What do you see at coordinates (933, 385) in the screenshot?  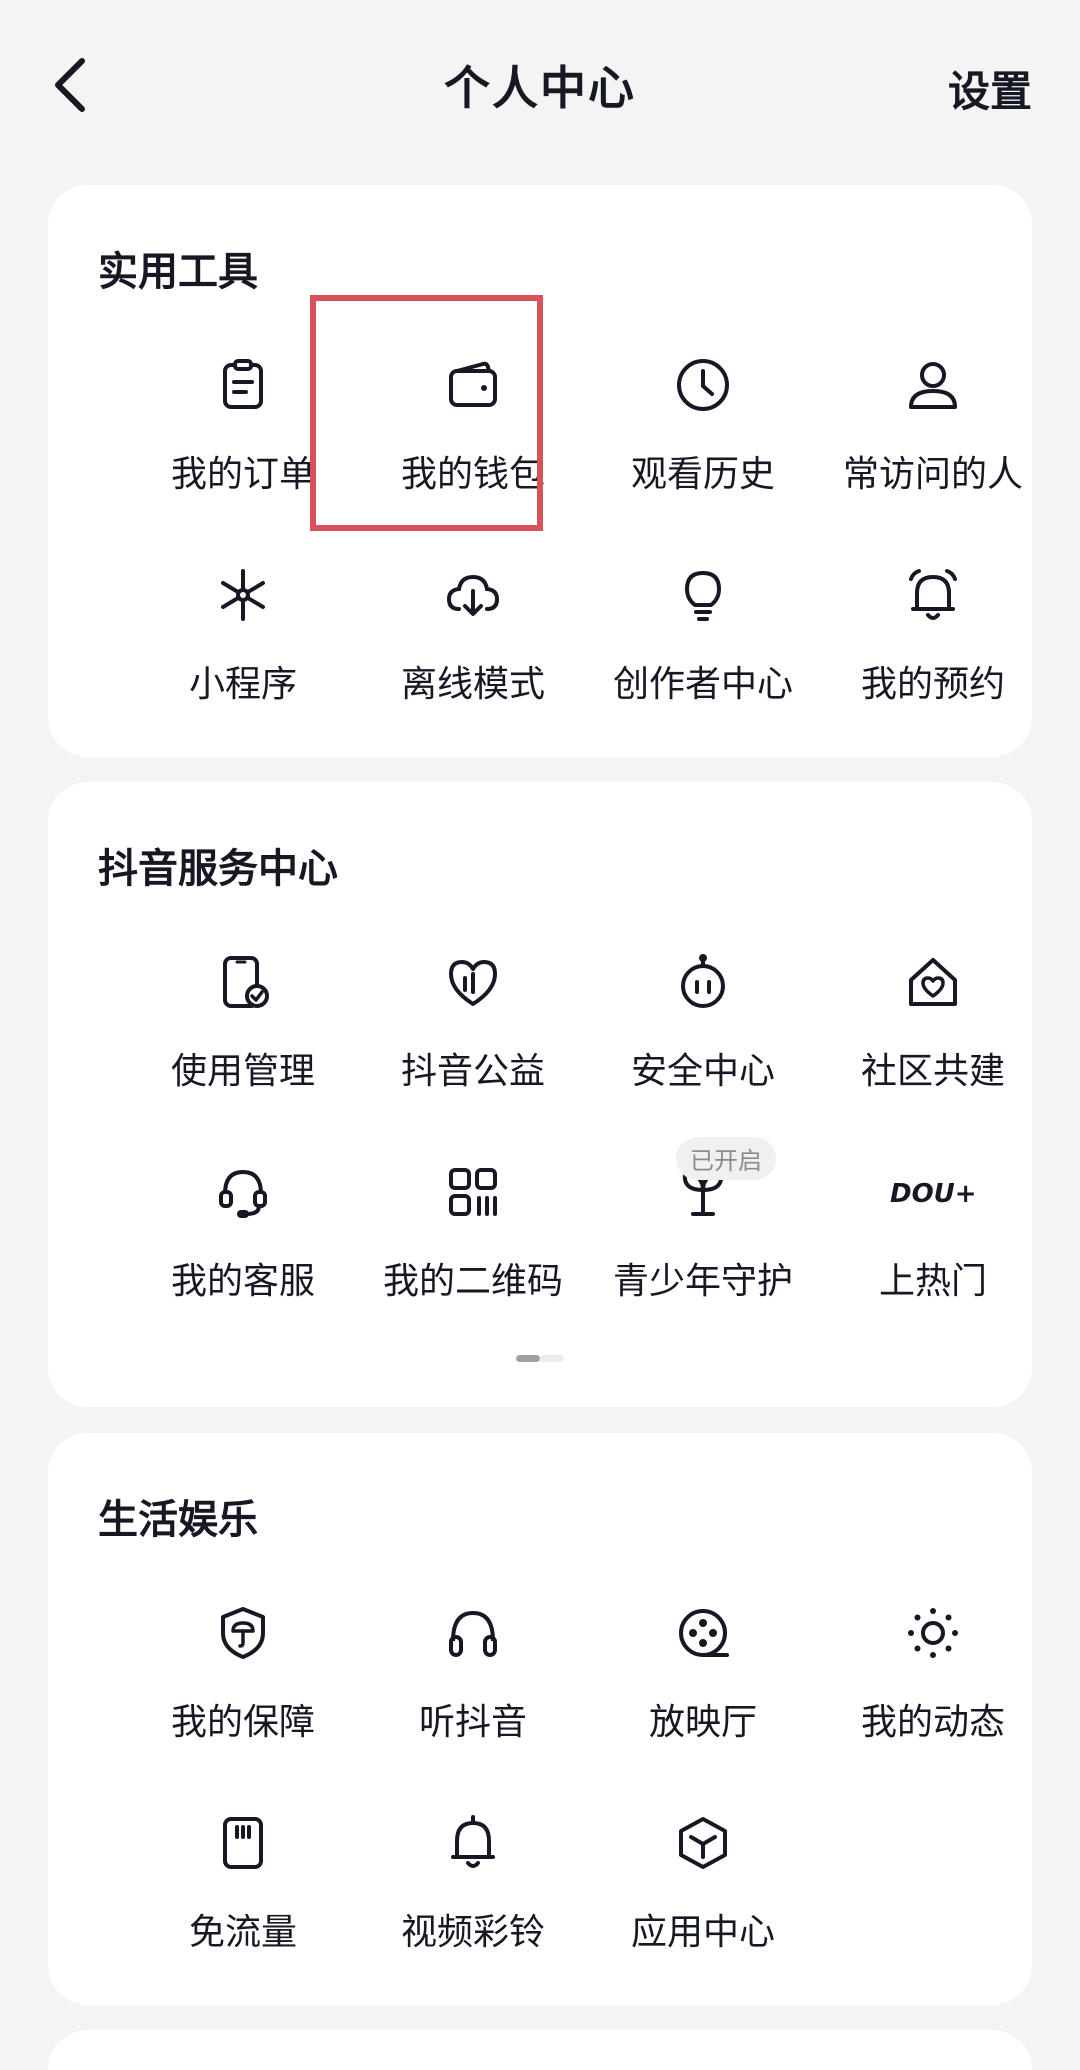 I see `person-icon` at bounding box center [933, 385].